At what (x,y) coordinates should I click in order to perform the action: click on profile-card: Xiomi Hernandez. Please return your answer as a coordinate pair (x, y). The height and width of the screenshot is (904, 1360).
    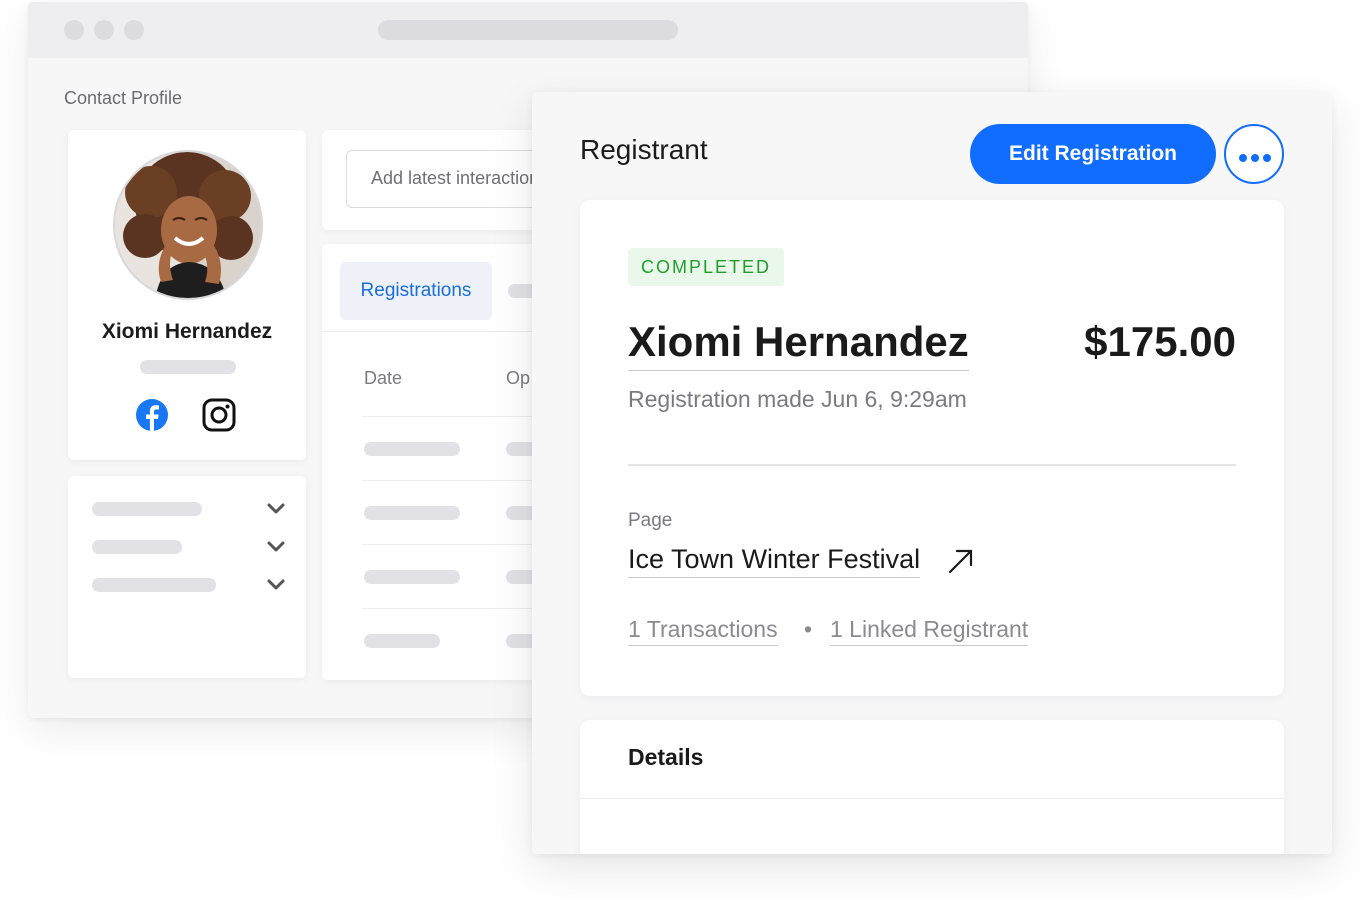
    Looking at the image, I should click on (187, 295).